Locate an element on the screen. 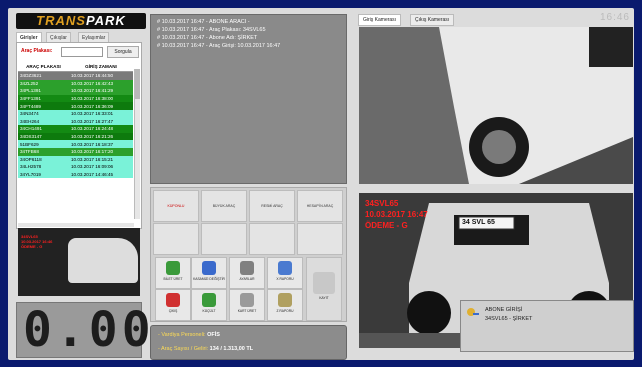 The height and width of the screenshot is (367, 642). cell-plate: 34TFB68 is located at coordinates (29, 152).